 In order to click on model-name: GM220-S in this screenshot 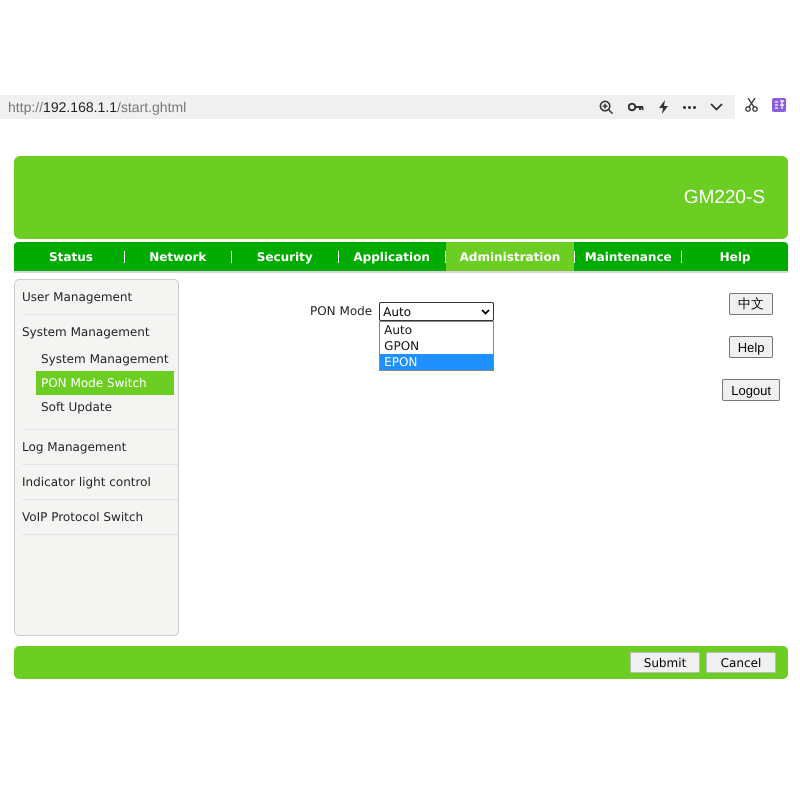, I will do `click(724, 197)`.